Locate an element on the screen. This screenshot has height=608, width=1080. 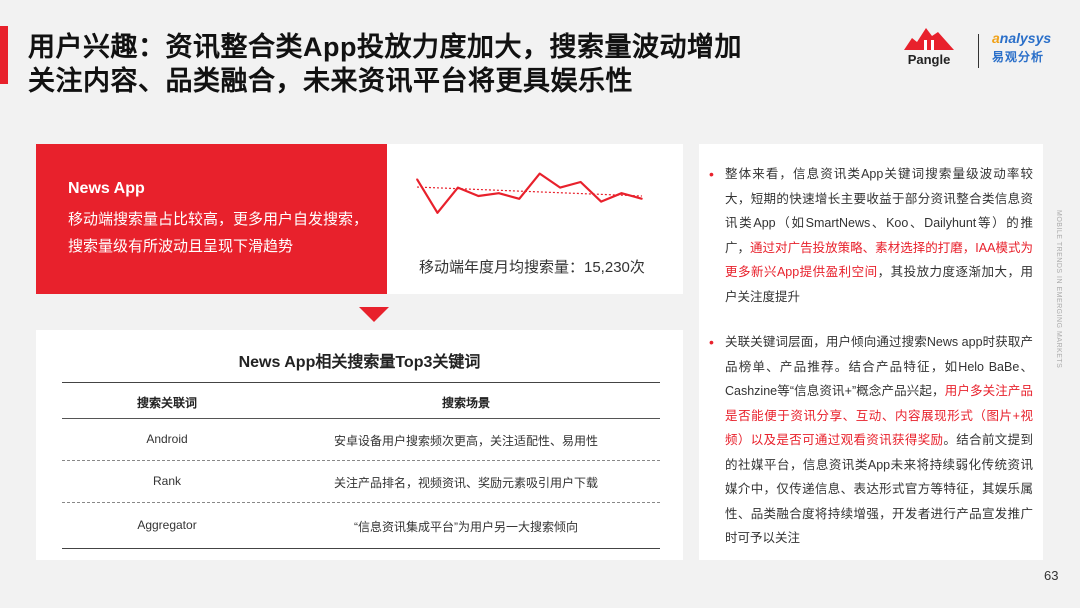
analysys-logo: analysys 易观分析 is located at coordinates (1032, 50).